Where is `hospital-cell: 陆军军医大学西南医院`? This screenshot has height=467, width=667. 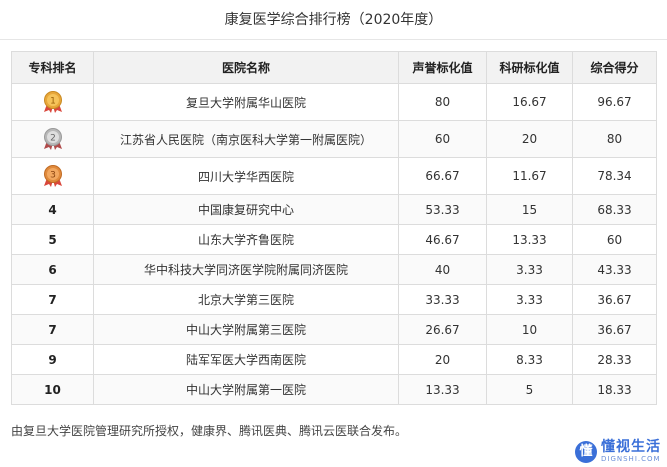 hospital-cell: 陆军军医大学西南医院 is located at coordinates (246, 359).